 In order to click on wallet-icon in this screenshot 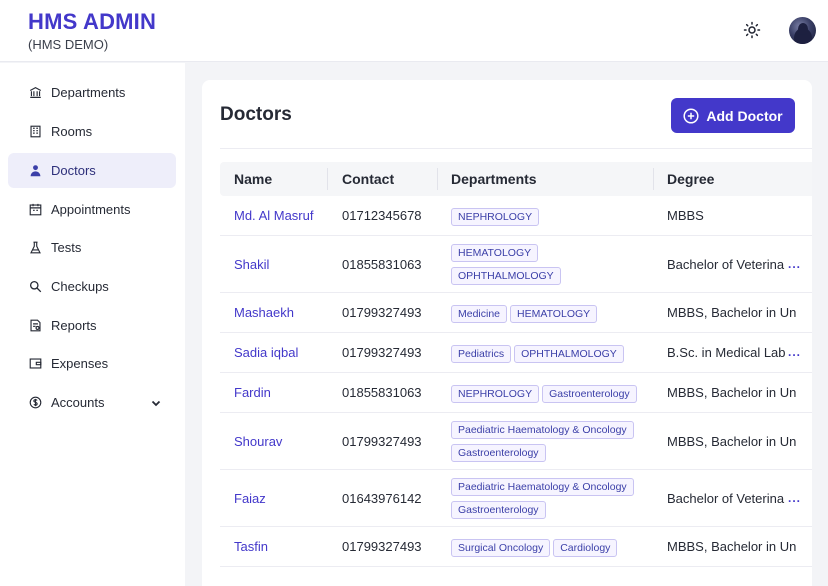, I will do `click(35, 364)`.